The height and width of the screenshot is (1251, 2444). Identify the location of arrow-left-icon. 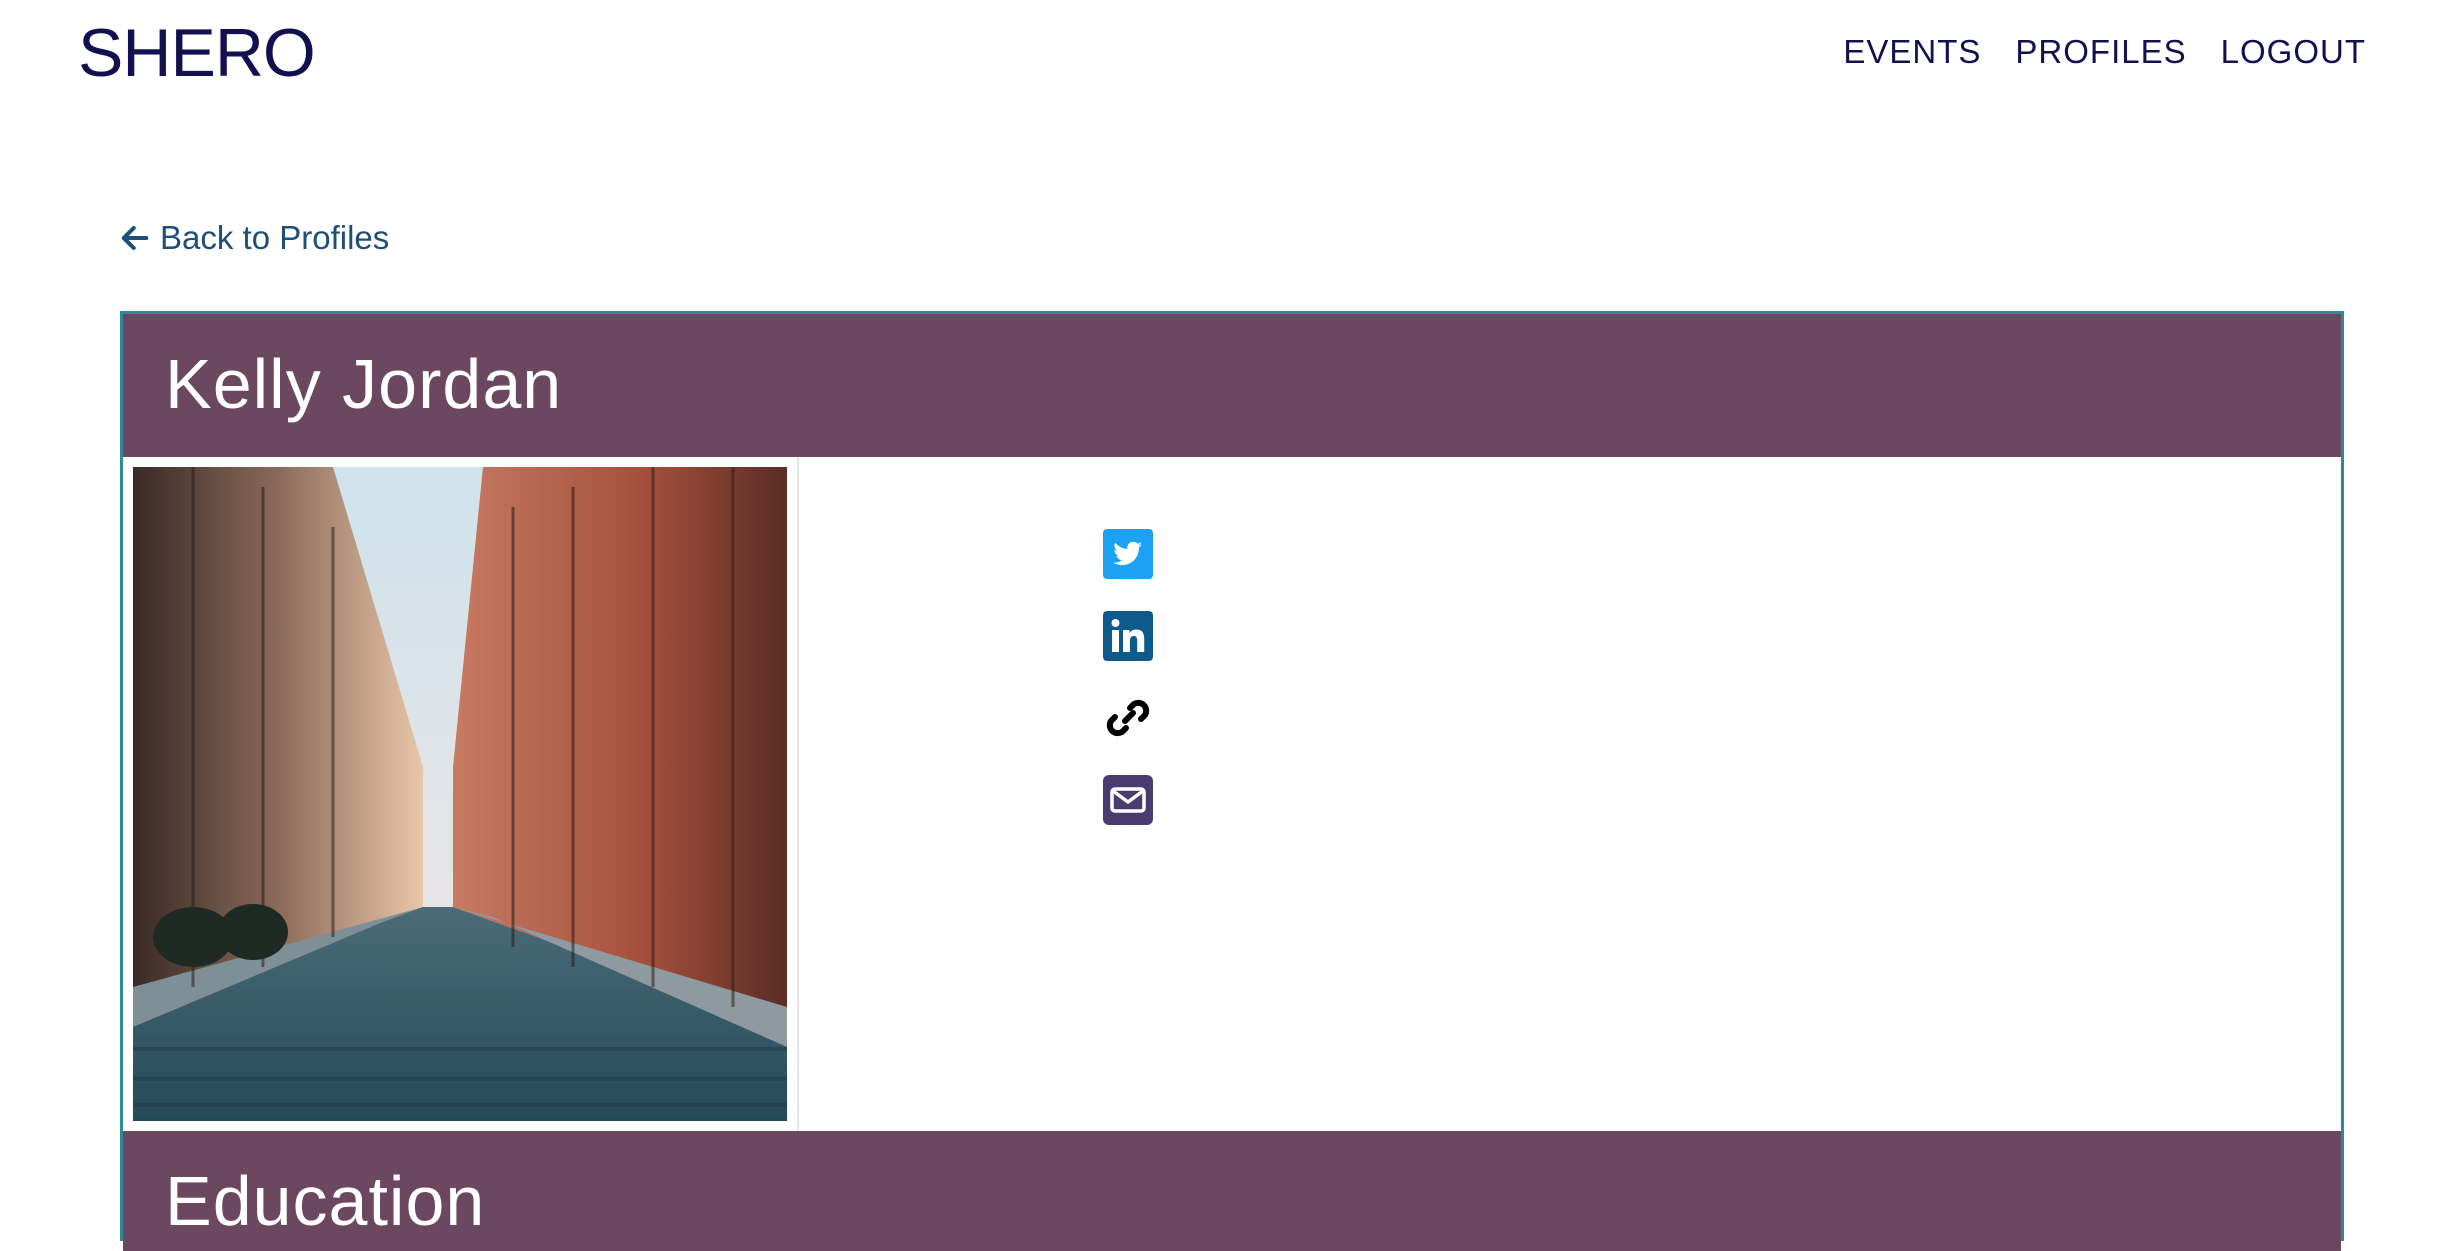
(135, 238).